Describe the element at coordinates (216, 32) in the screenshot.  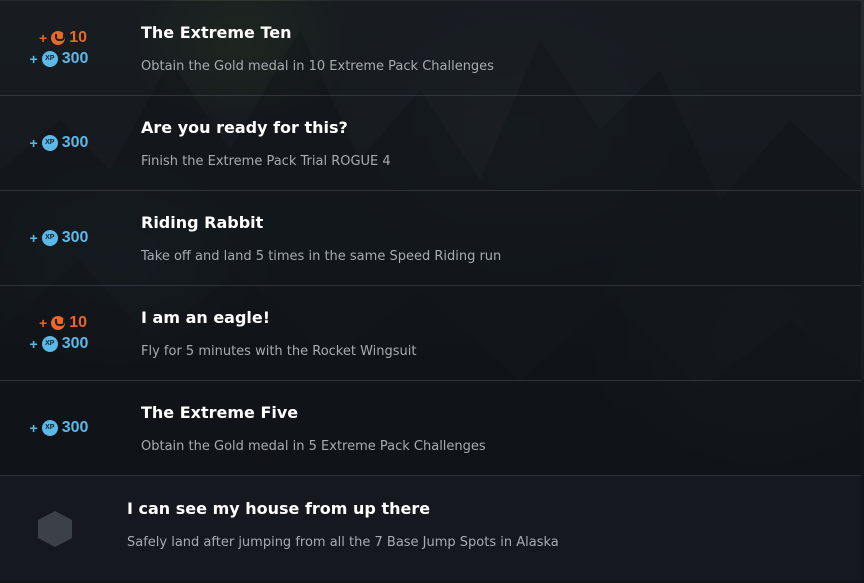
I see `achievement-title: The Extreme Ten` at that location.